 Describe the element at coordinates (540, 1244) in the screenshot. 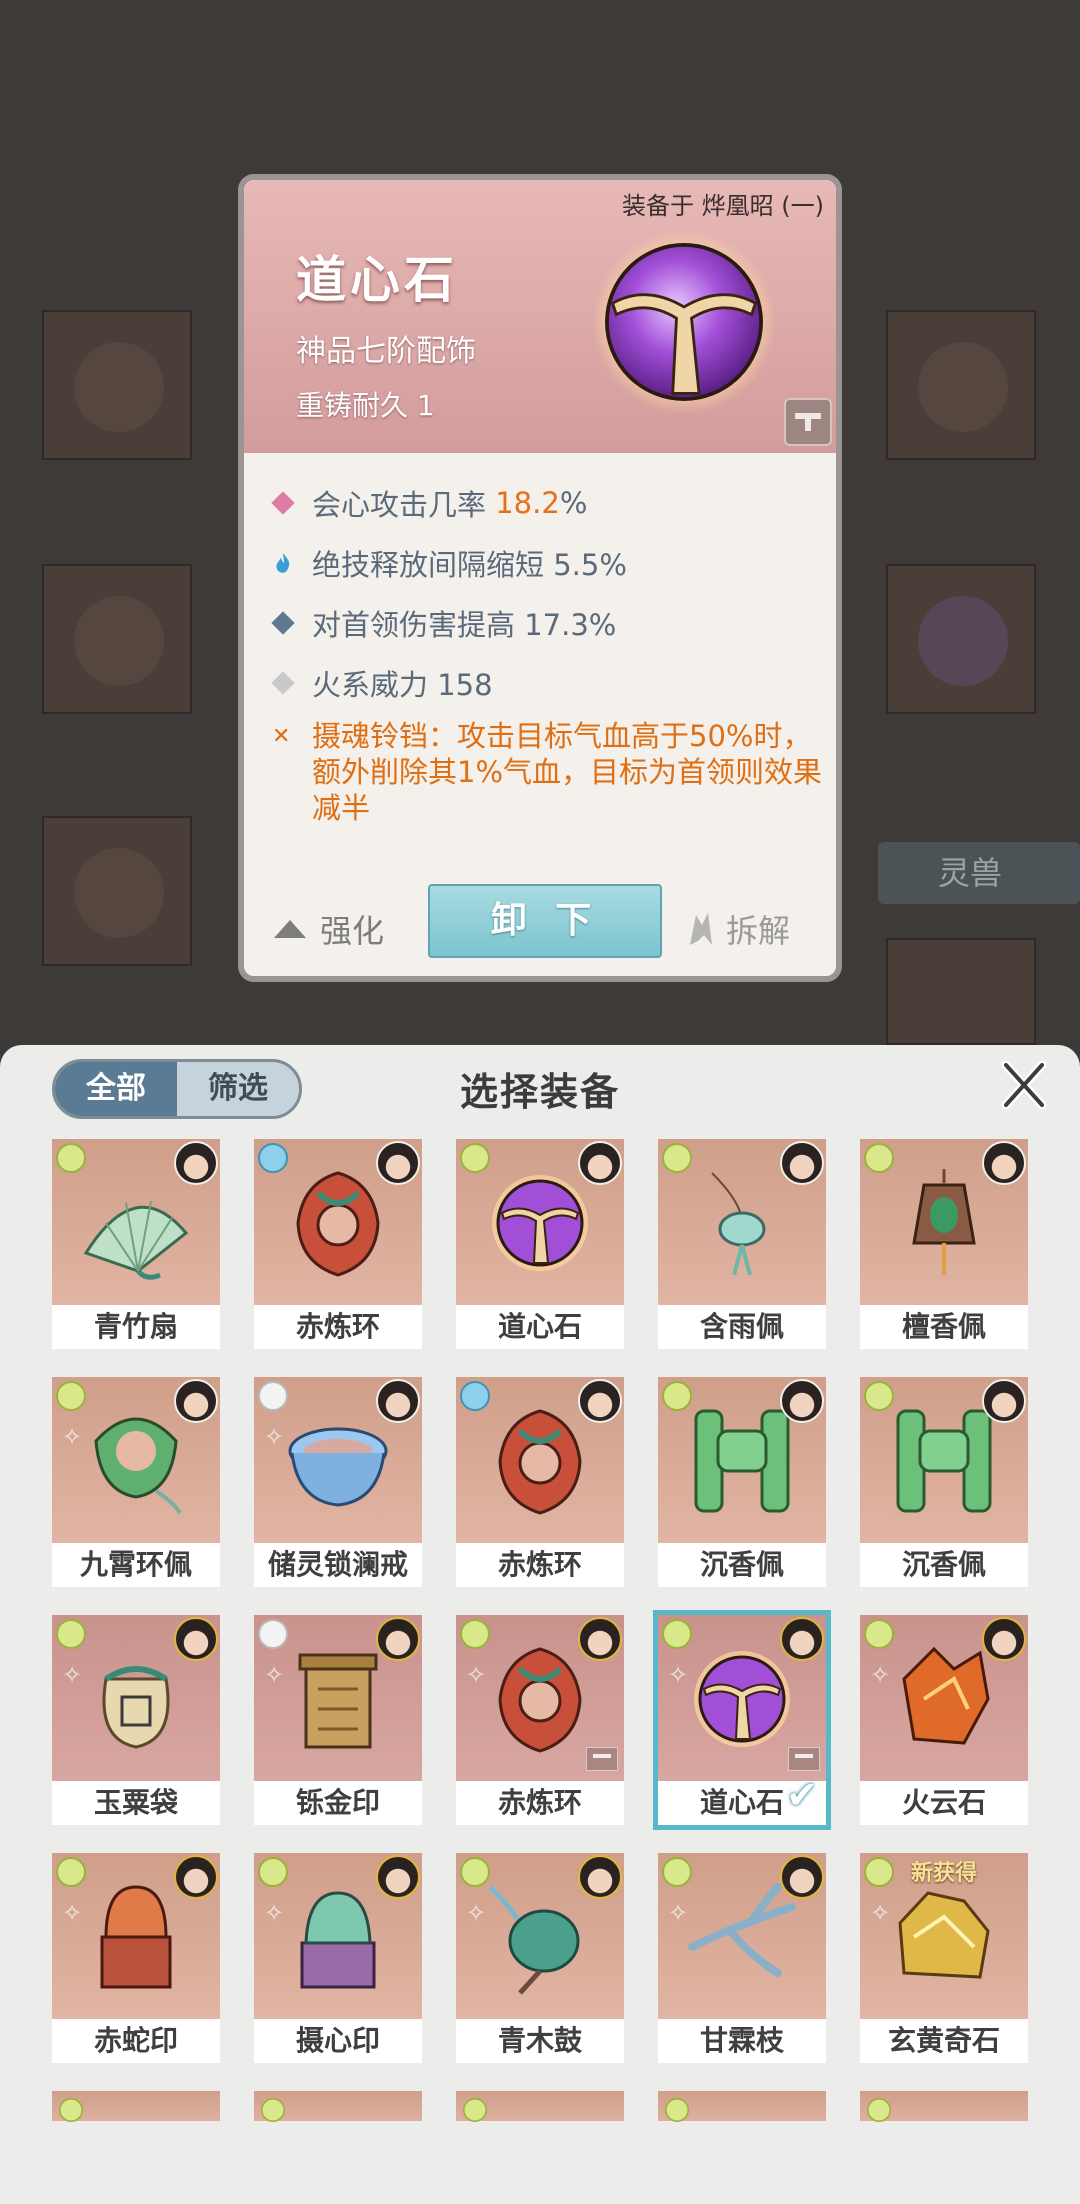

I see `equipment-item: 道心石` at that location.